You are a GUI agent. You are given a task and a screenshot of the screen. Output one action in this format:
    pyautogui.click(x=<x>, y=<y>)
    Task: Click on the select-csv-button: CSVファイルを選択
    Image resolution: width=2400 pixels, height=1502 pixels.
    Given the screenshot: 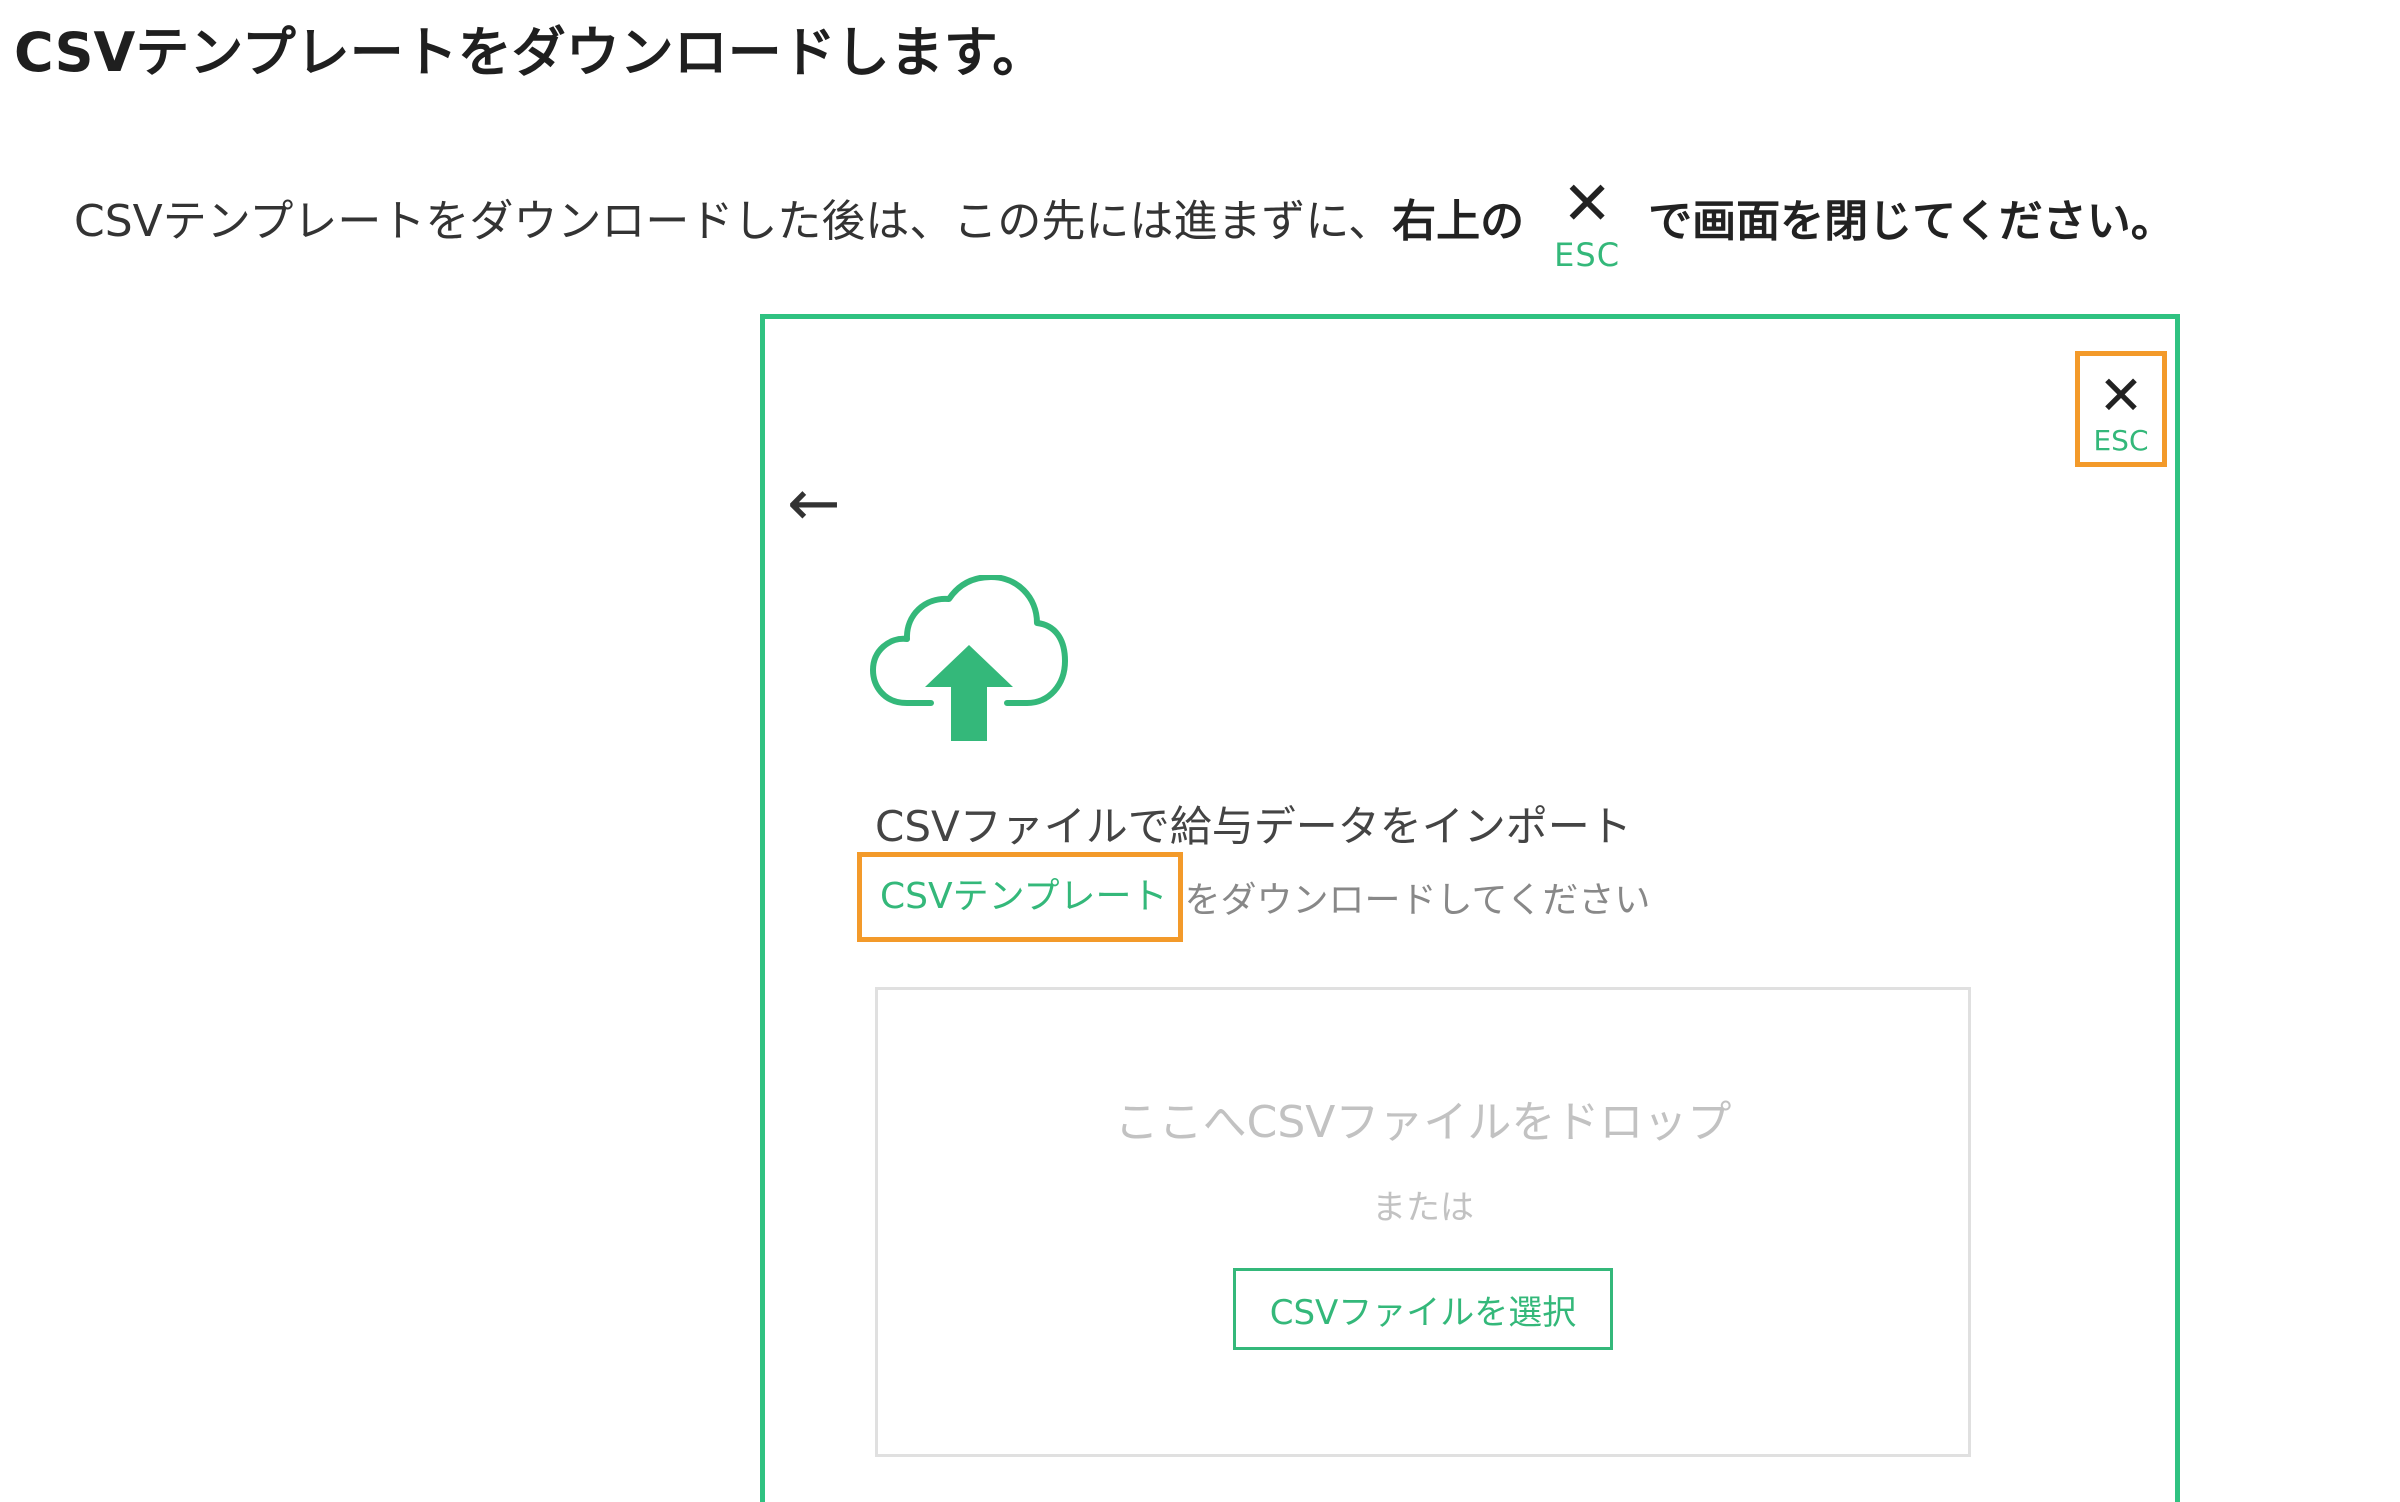 What is the action you would take?
    pyautogui.click(x=1423, y=1309)
    